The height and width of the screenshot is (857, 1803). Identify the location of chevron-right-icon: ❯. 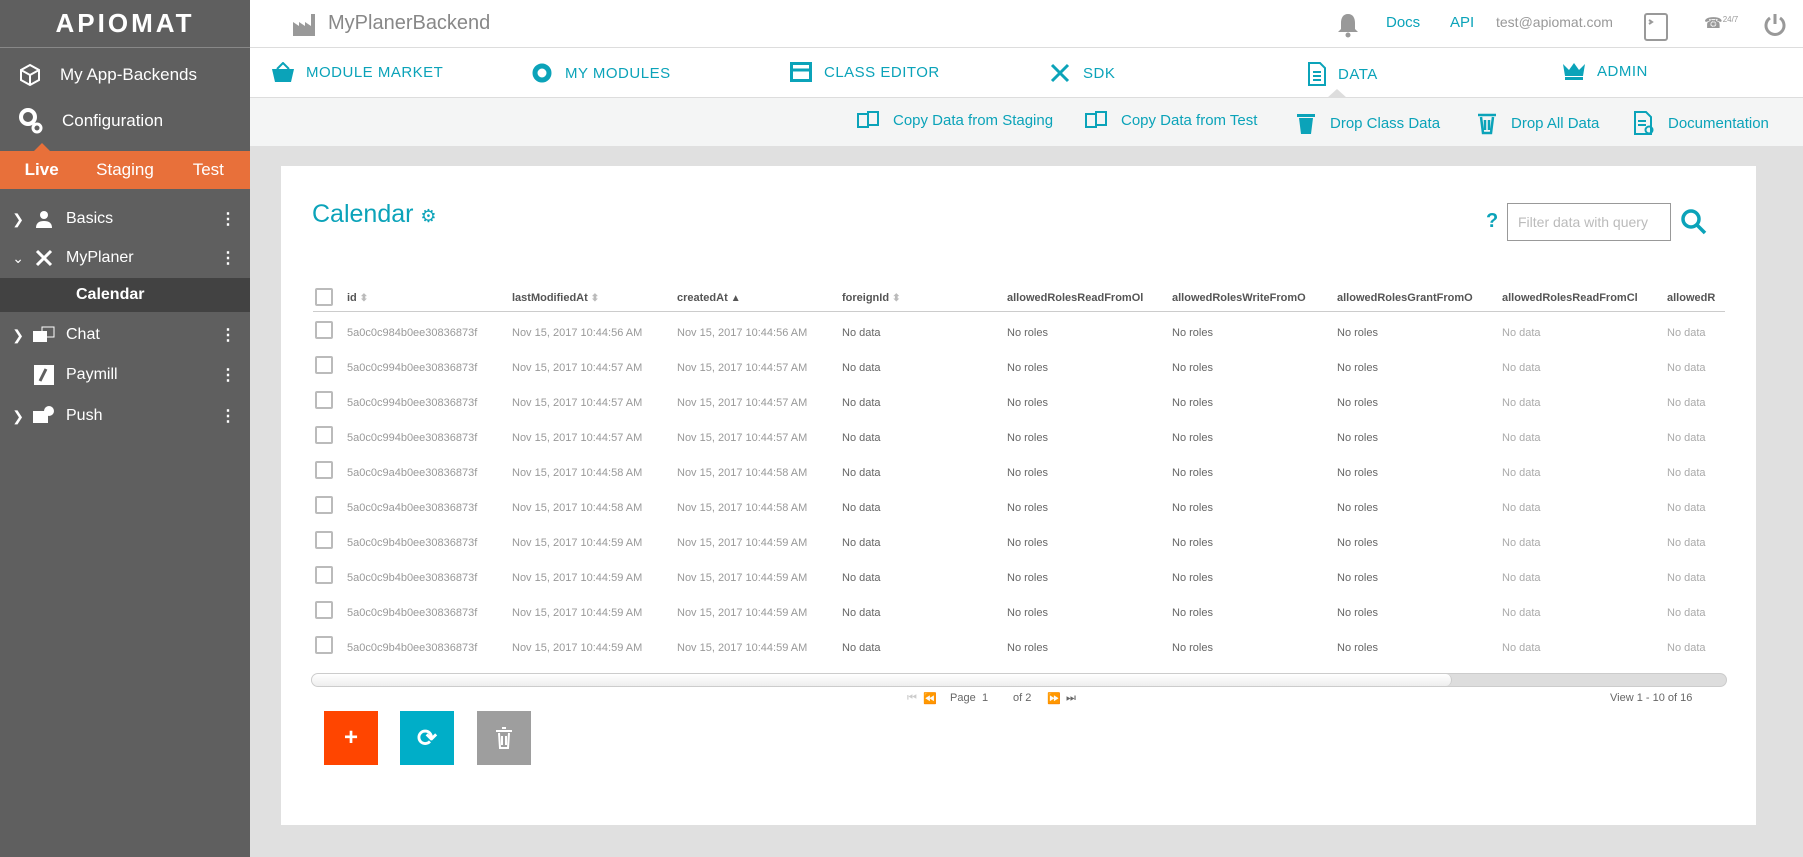
(15, 219).